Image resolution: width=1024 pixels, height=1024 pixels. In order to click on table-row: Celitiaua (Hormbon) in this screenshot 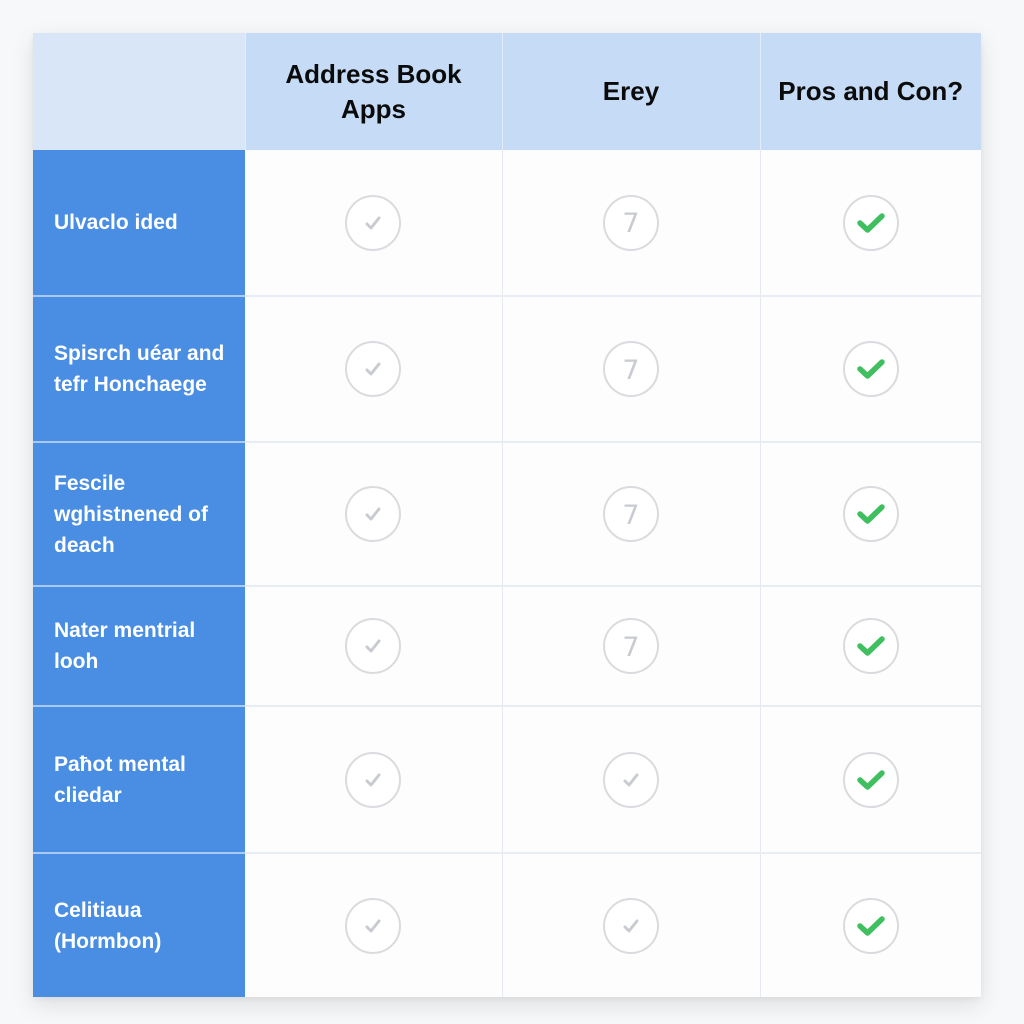, I will do `click(507, 925)`.